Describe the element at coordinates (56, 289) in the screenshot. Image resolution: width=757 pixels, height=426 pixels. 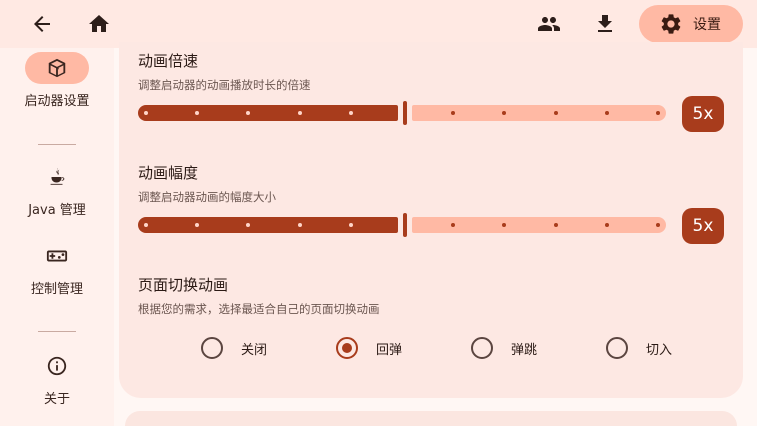
I see `nav-label: 控制管理` at that location.